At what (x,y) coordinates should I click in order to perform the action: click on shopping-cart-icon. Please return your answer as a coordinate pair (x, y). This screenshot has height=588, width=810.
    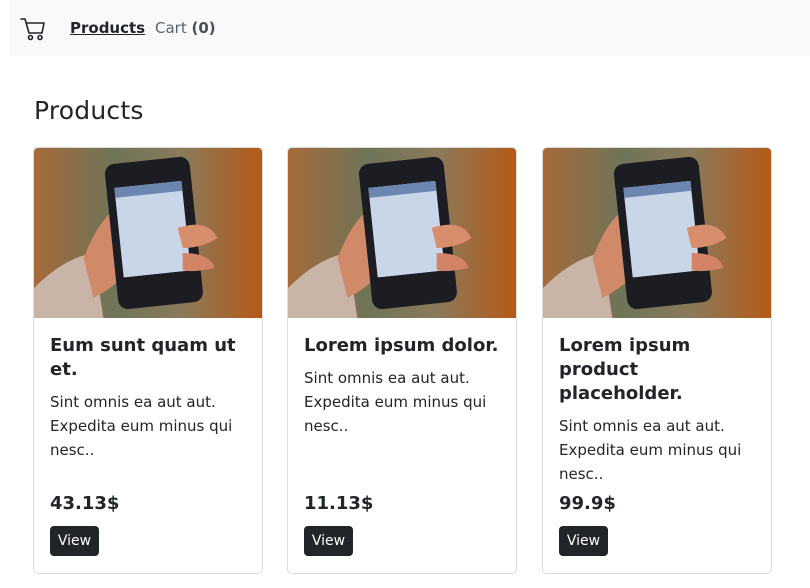
    Looking at the image, I should click on (33, 29).